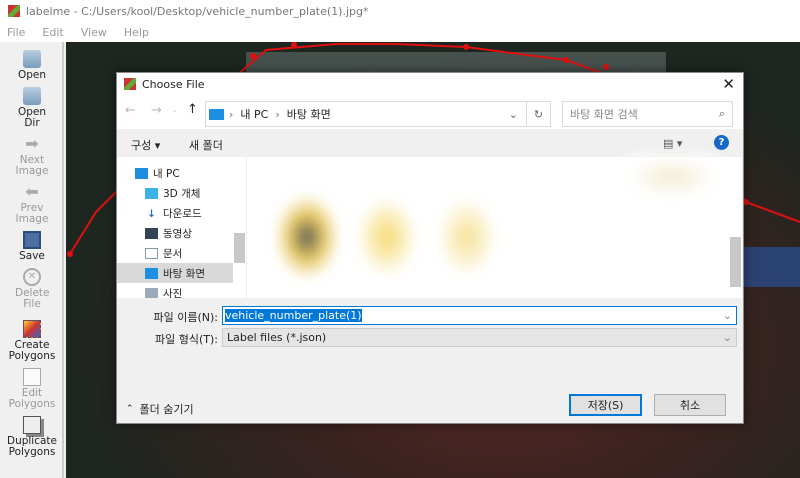 The image size is (800, 478). I want to click on download-icon: ↓, so click(151, 213).